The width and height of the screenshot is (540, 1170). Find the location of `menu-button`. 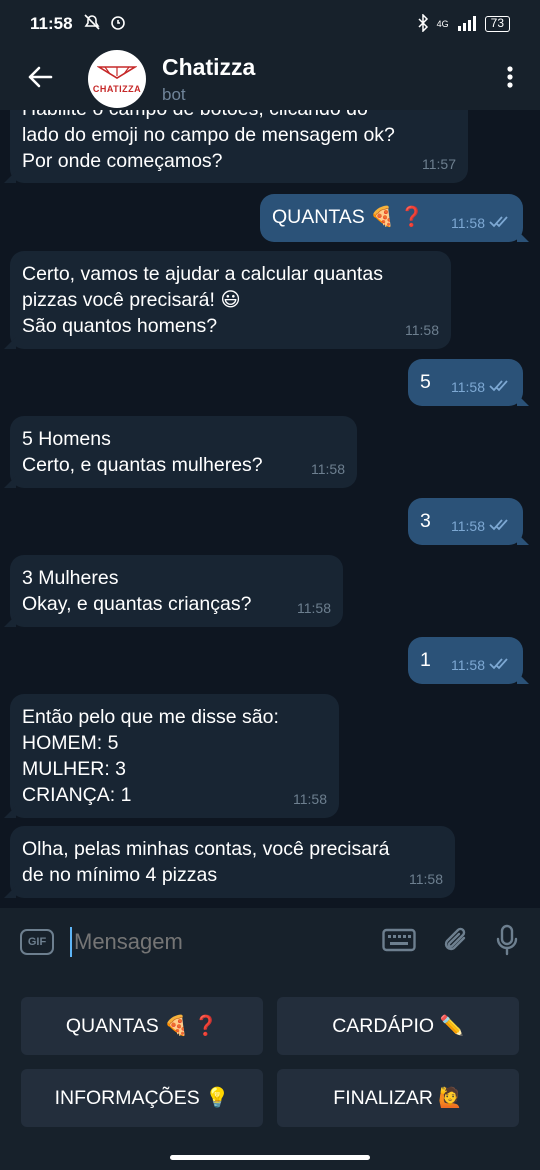

menu-button is located at coordinates (510, 79).